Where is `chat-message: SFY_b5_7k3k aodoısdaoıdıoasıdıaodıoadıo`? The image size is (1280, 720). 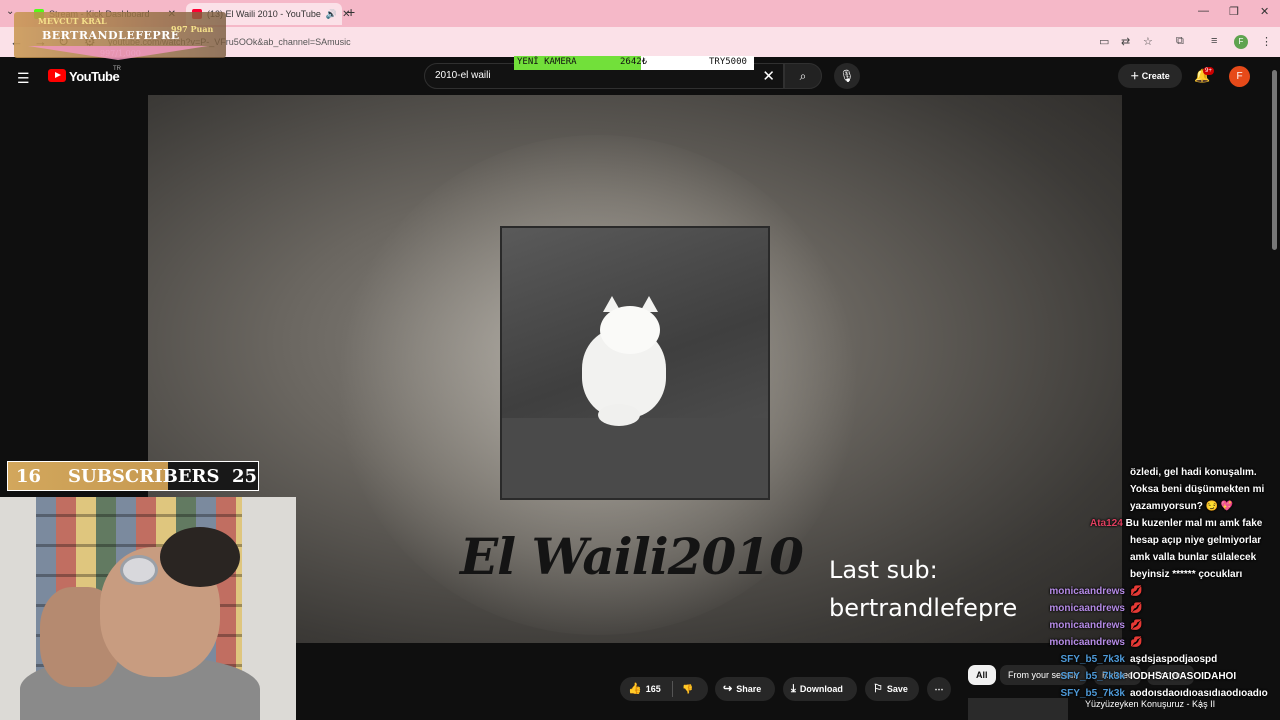
chat-message: SFY_b5_7k3k aodoısdaoıdıoasıdıaodıoadıo is located at coordinates (1158, 693).